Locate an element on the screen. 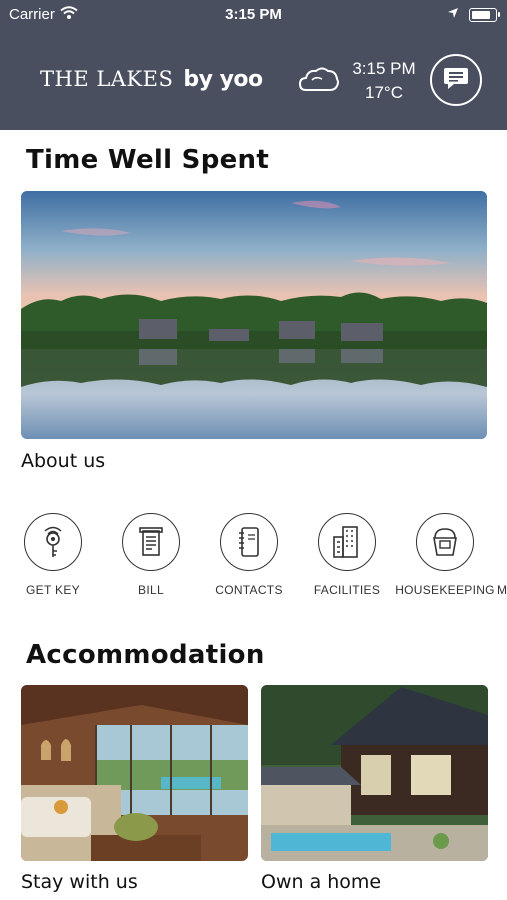  service-label: BILL is located at coordinates (151, 590).